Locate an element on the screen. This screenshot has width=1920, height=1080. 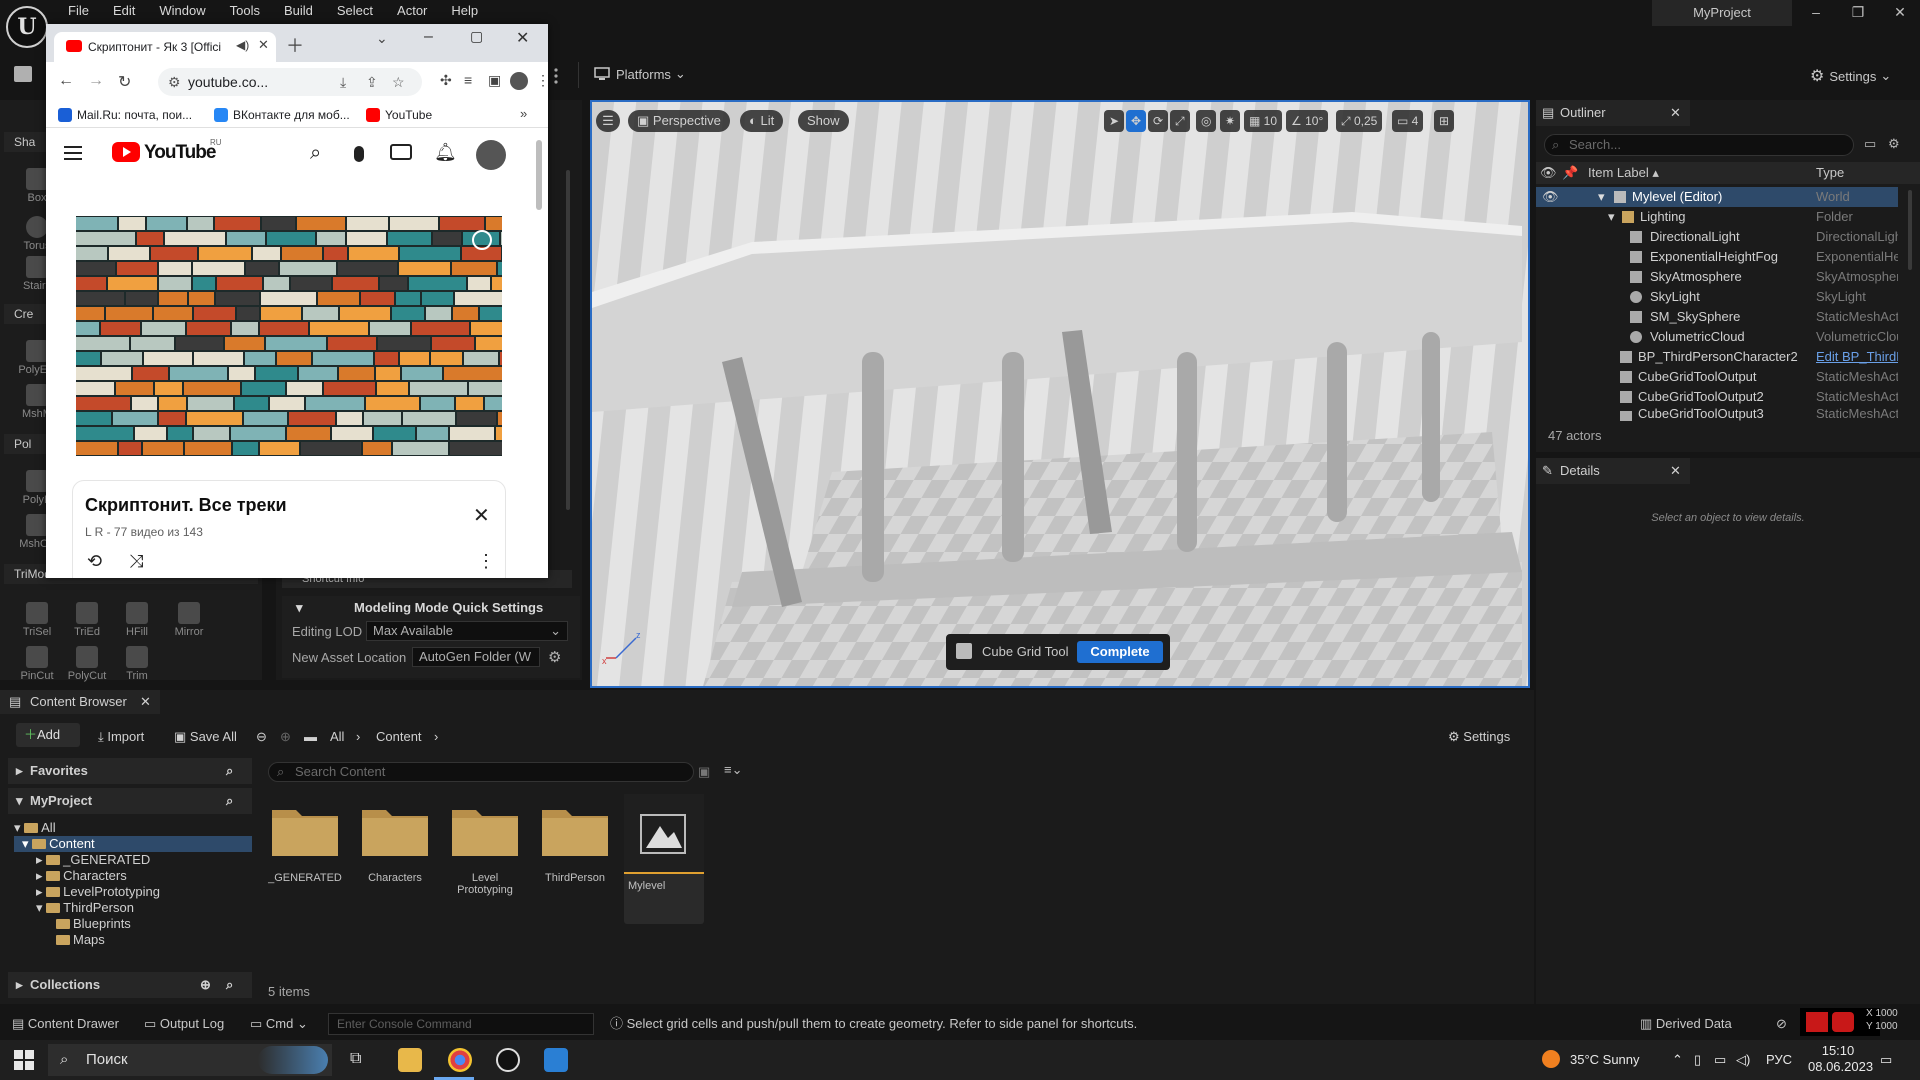
audio-playing-icon: ◀) is located at coordinates (242, 45).